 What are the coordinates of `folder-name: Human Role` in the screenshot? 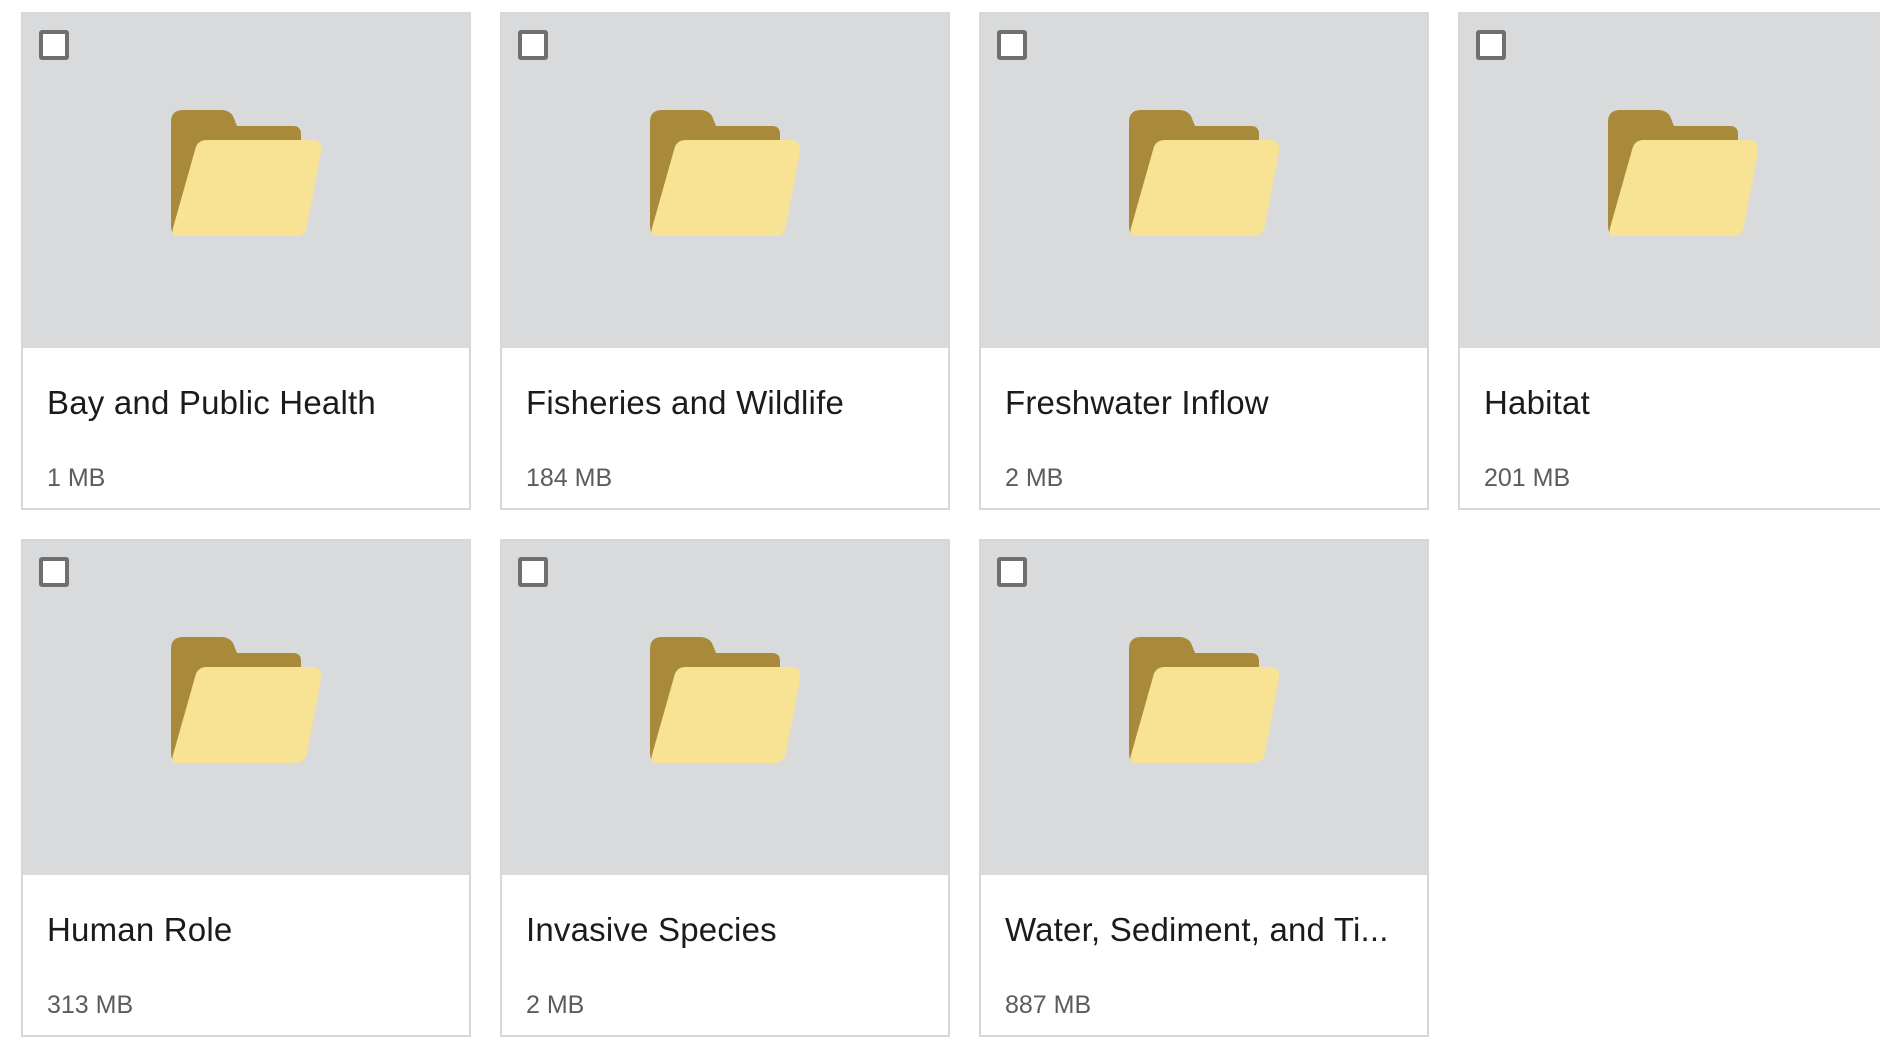 It's located at (246, 930).